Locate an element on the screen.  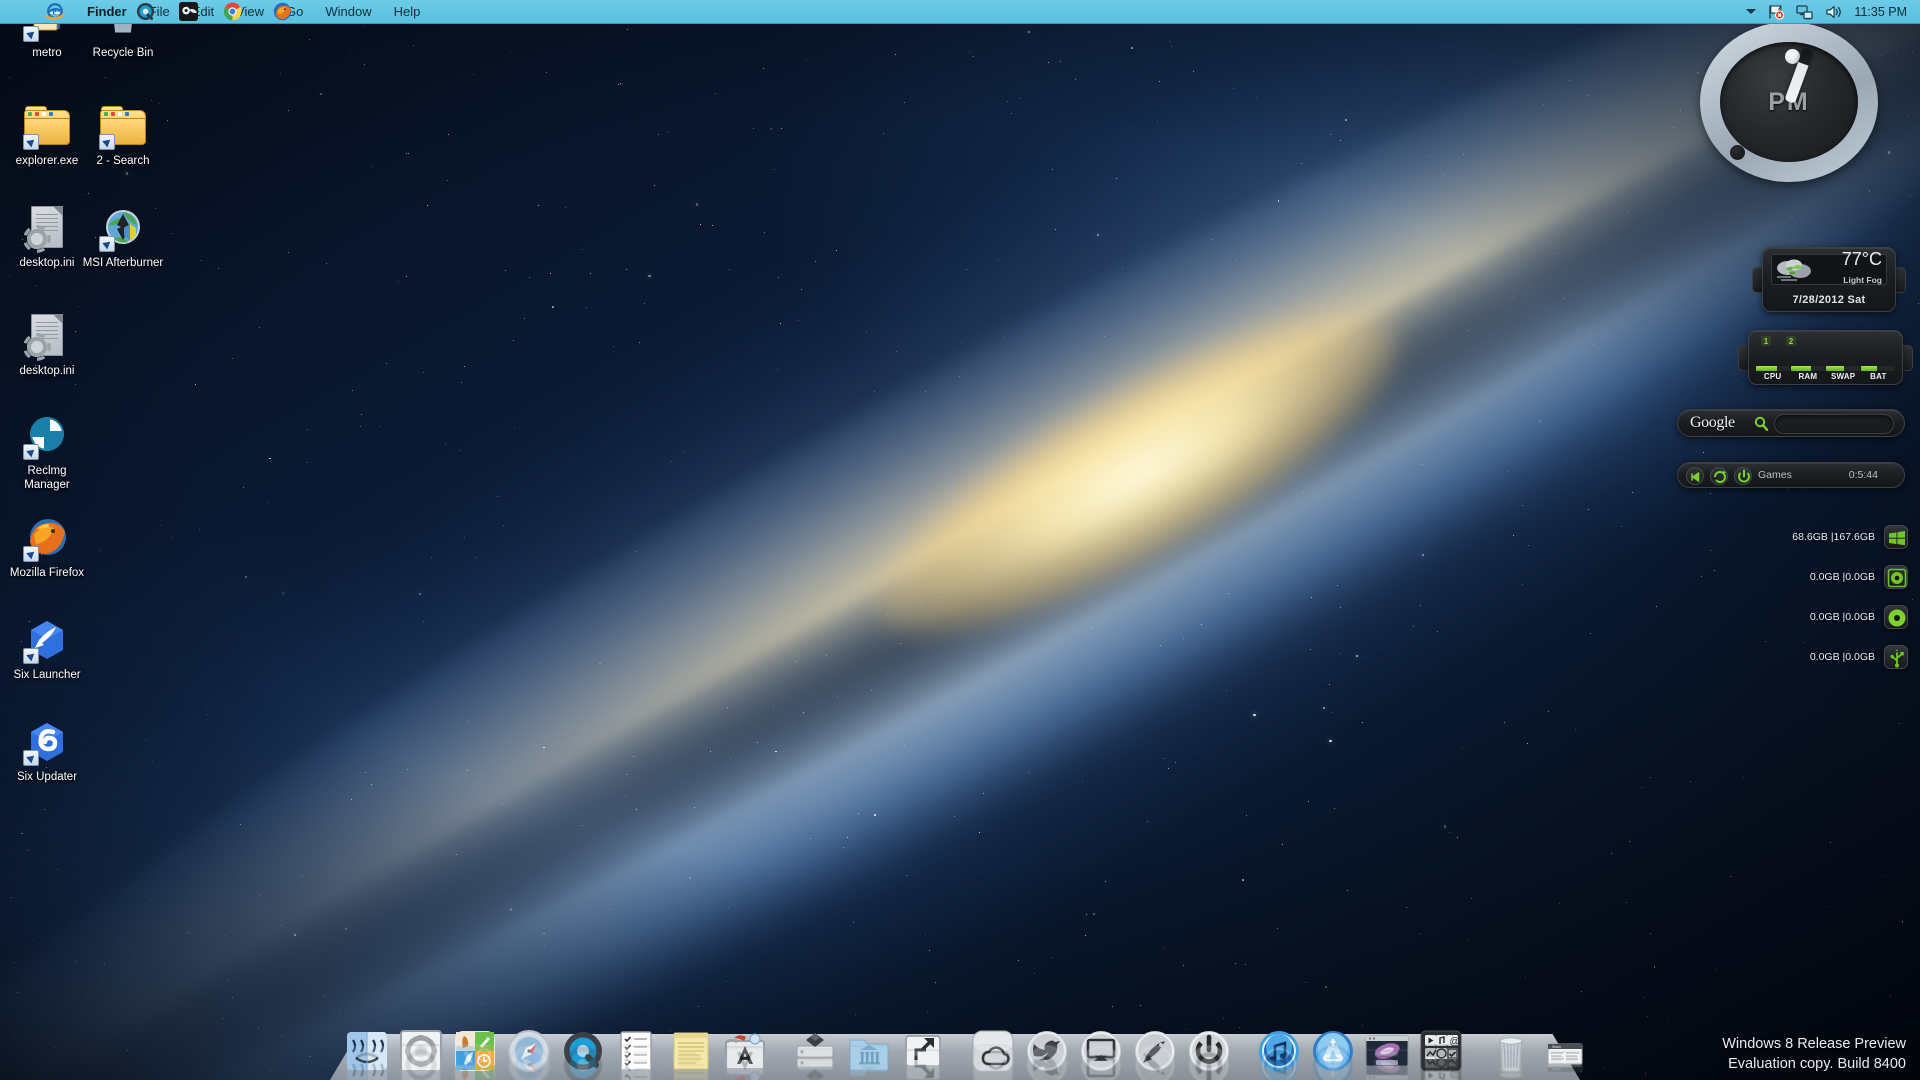
dock-item-checklist is located at coordinates (637, 1054).